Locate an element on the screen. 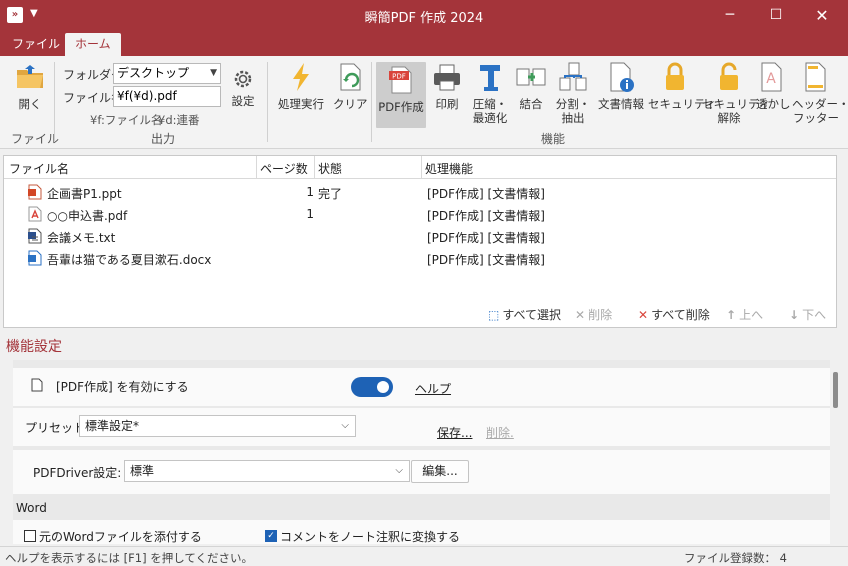 This screenshot has width=848, height=566. security-button: セキュリティ is located at coordinates (682, 86).